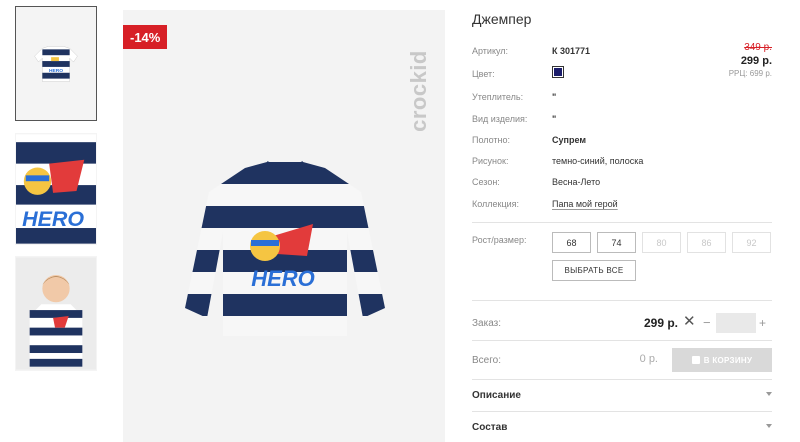 This screenshot has width=800, height=442. Describe the element at coordinates (487, 323) in the screenshot. I see `order-label: Заказ:` at that location.